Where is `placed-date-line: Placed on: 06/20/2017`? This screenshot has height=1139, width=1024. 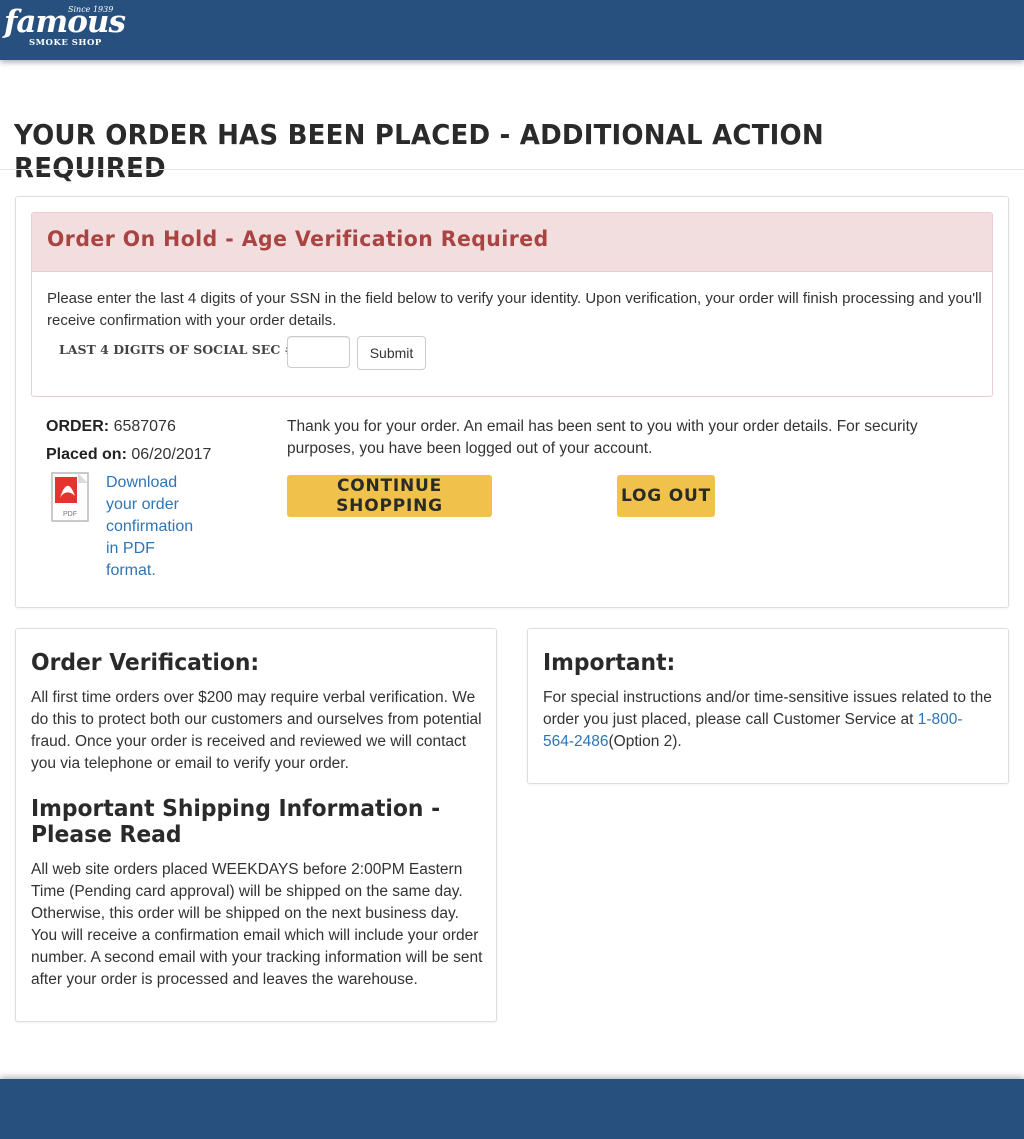 placed-date-line: Placed on: 06/20/2017 is located at coordinates (128, 455).